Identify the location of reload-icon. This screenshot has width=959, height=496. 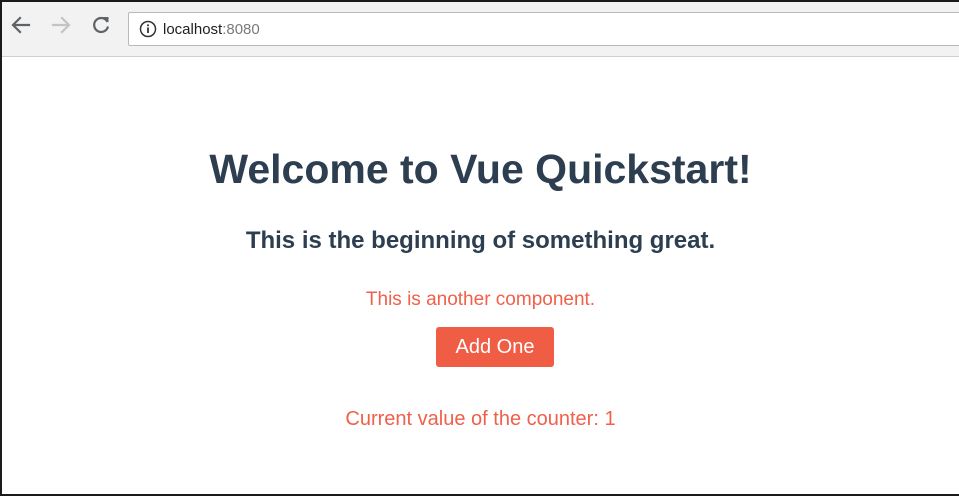
(101, 27).